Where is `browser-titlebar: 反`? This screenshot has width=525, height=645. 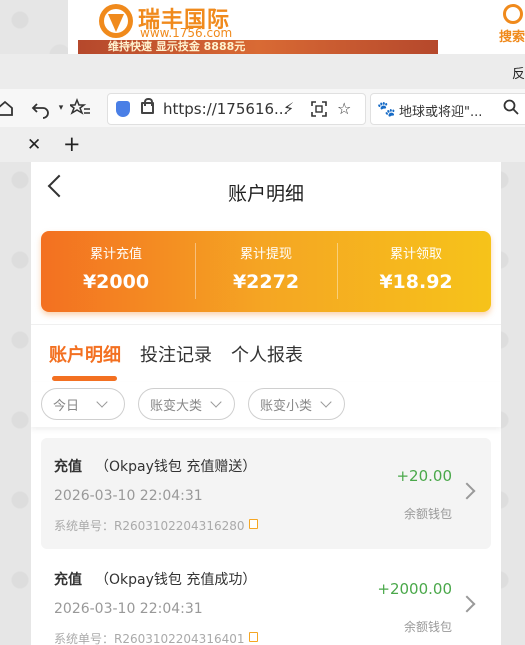
browser-titlebar: 反 is located at coordinates (262, 71).